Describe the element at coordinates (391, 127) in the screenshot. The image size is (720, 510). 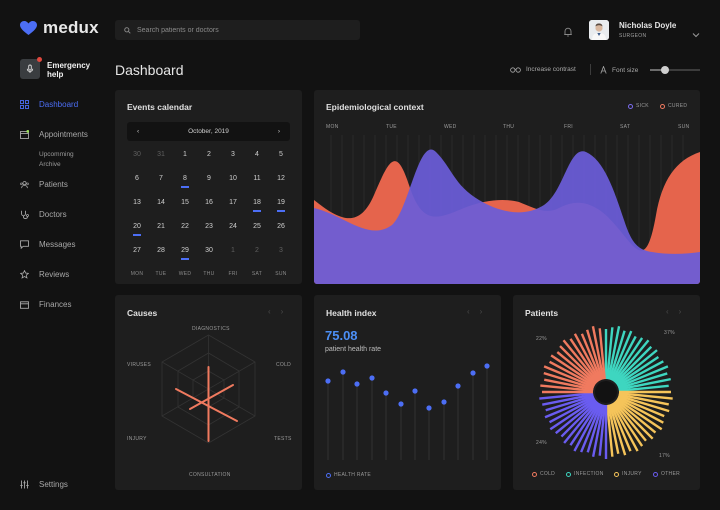
I see `epi-day-tue: TUE` at that location.